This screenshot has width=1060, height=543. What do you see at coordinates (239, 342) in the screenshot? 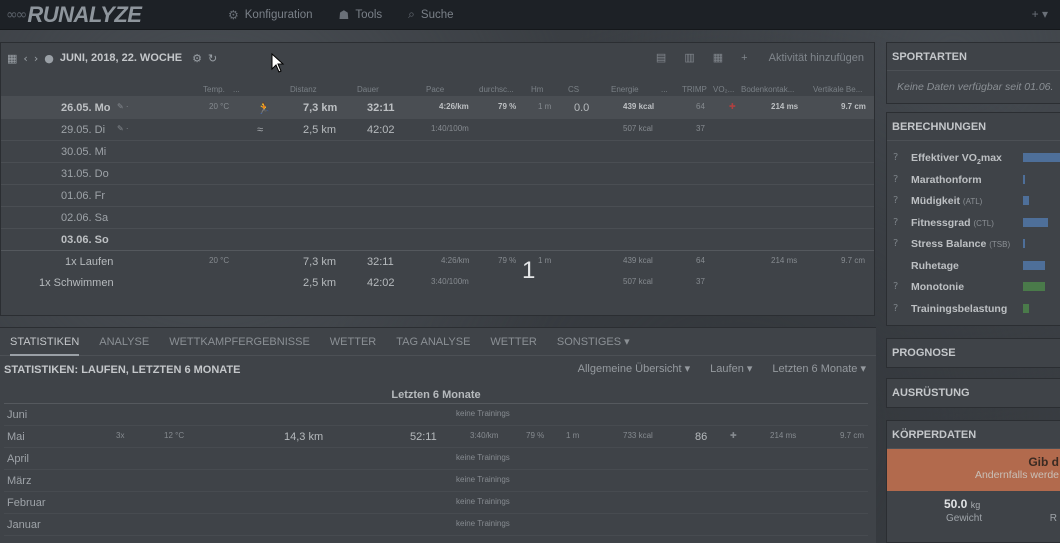
I see `tab-wettkampfergebnisse: WETTKAMPFERGEBNISSE` at bounding box center [239, 342].